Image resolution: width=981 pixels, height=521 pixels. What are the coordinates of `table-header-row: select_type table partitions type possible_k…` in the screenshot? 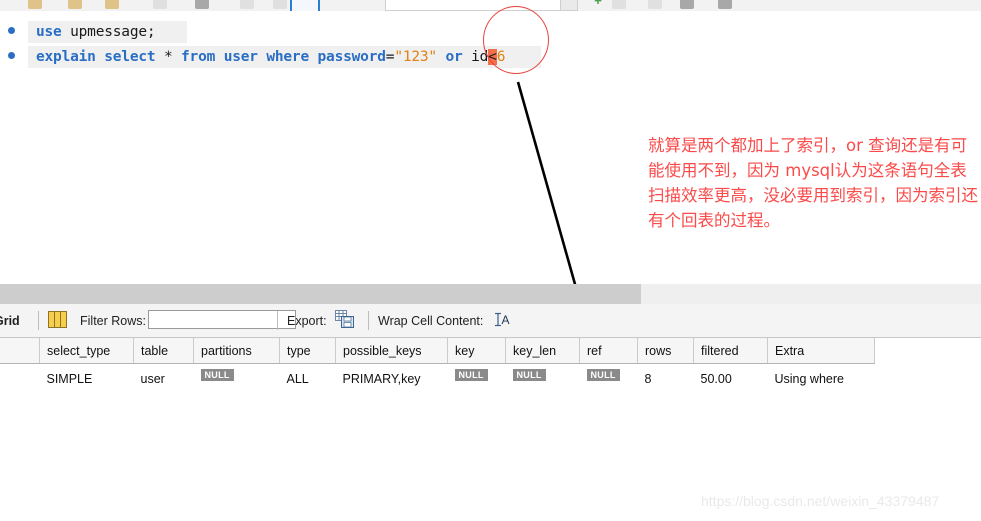 It's located at (437, 351).